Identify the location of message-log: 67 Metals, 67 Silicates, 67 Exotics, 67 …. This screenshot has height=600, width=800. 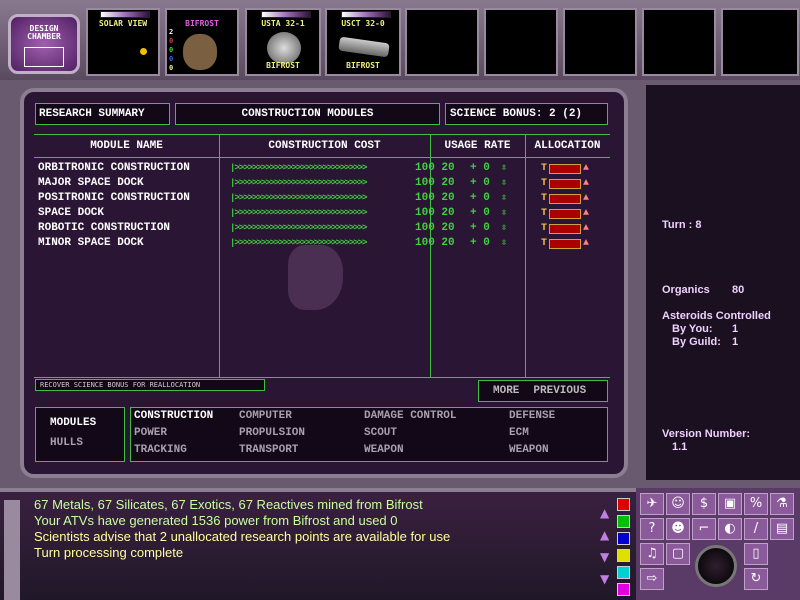
(320, 544).